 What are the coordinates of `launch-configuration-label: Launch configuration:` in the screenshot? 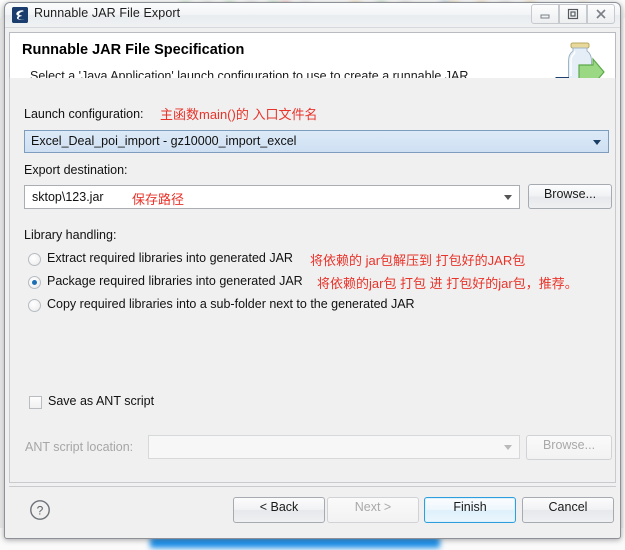 It's located at (84, 114).